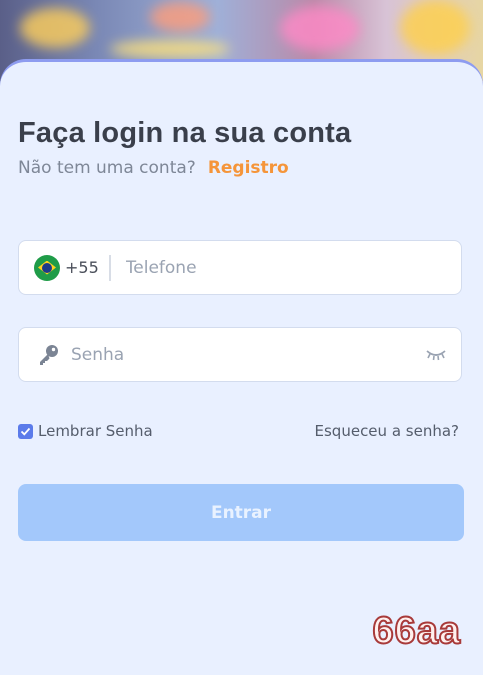 This screenshot has height=675, width=483. What do you see at coordinates (109, 267) in the screenshot?
I see `divider` at bounding box center [109, 267].